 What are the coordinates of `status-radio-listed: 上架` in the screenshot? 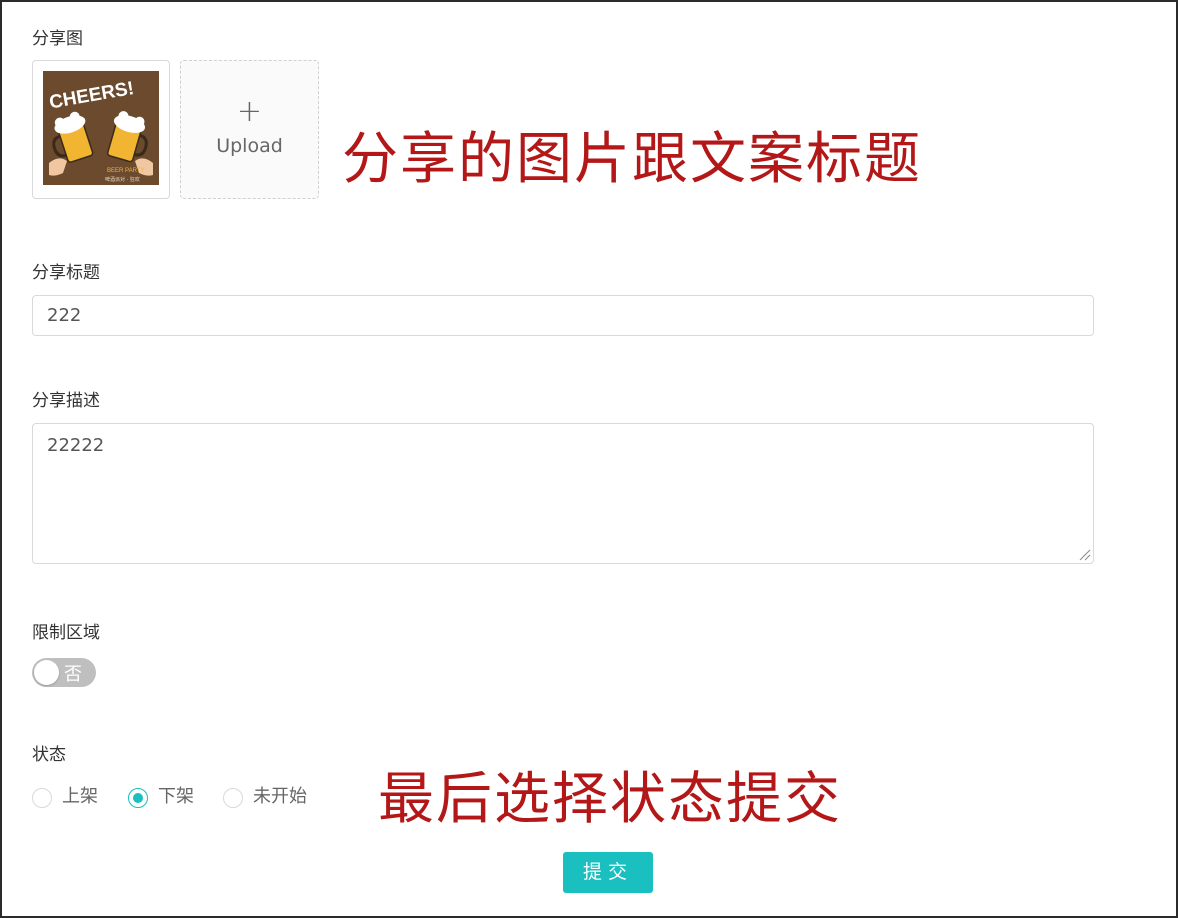 It's located at (72, 795).